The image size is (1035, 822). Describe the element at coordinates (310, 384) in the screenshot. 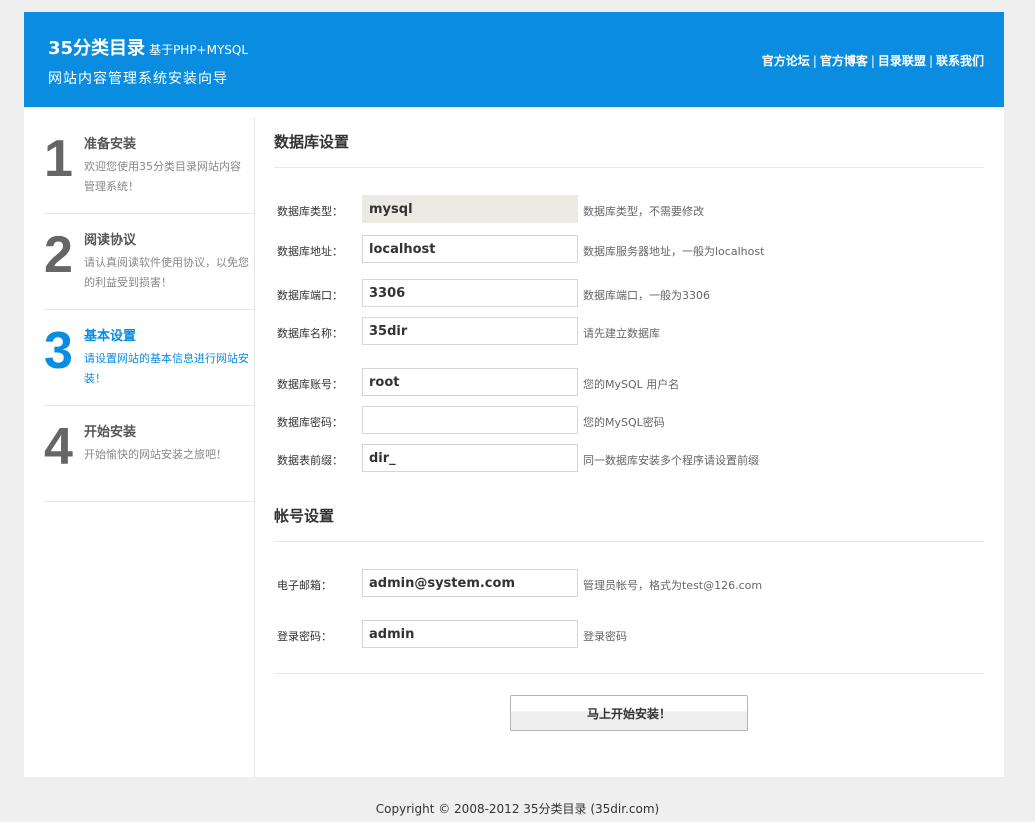

I see `db-user-label: 数据库账号：` at that location.